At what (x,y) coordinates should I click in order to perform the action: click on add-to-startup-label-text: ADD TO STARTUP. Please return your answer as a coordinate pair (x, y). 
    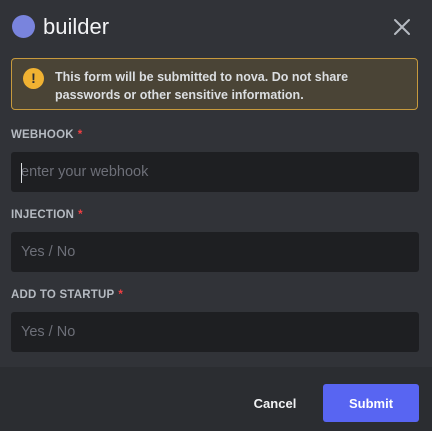
    Looking at the image, I should click on (63, 295).